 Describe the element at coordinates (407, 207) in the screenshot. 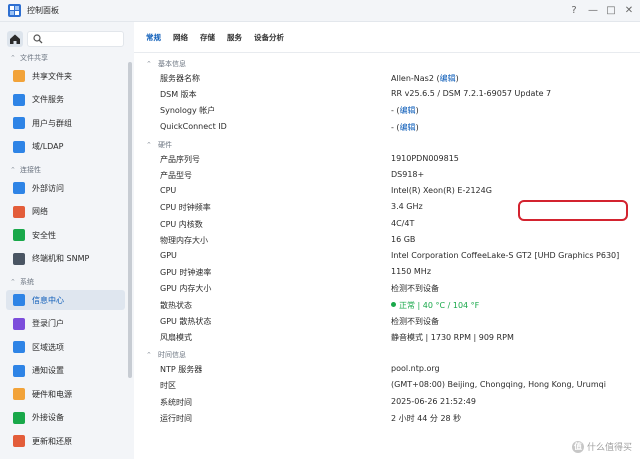

I see `value-text: 3.4 GHz` at that location.